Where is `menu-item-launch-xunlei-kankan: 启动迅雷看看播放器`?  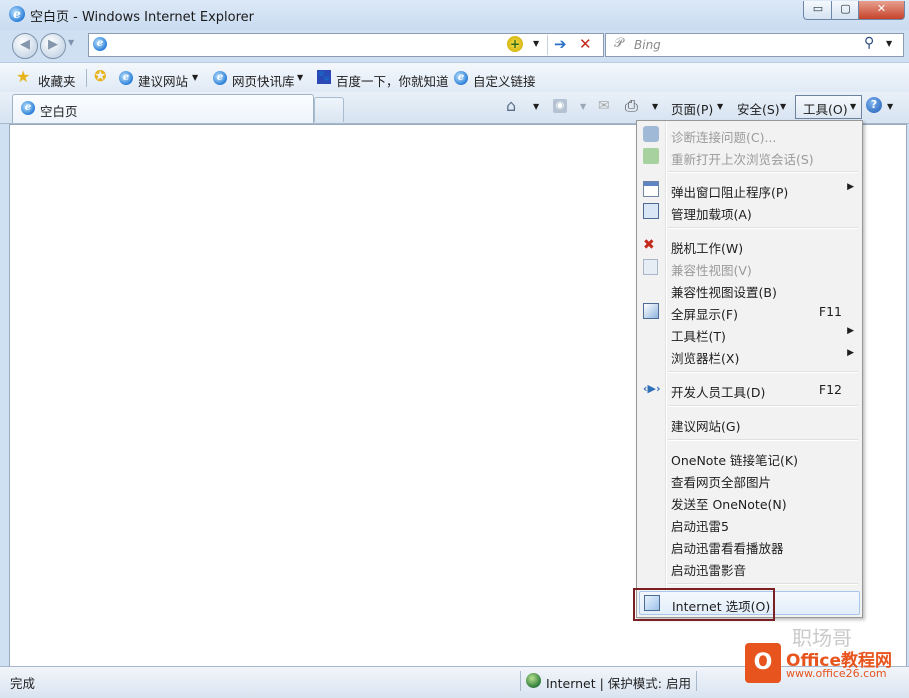
menu-item-launch-xunlei-kankan: 启动迅雷看看播放器 is located at coordinates (749, 545).